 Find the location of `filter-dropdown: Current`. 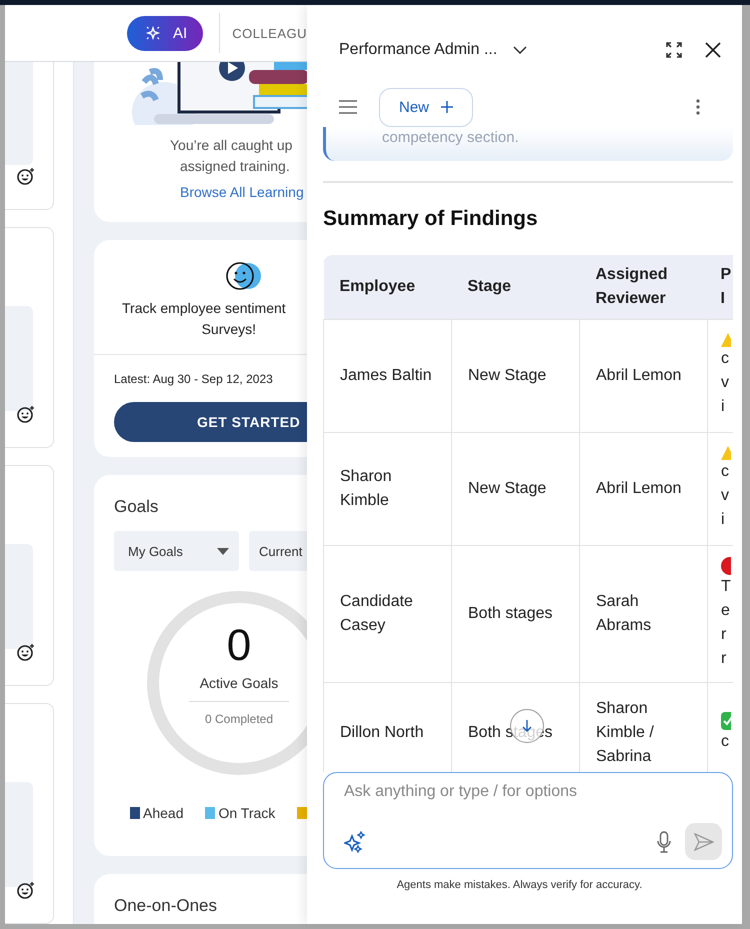

filter-dropdown: Current is located at coordinates (278, 551).